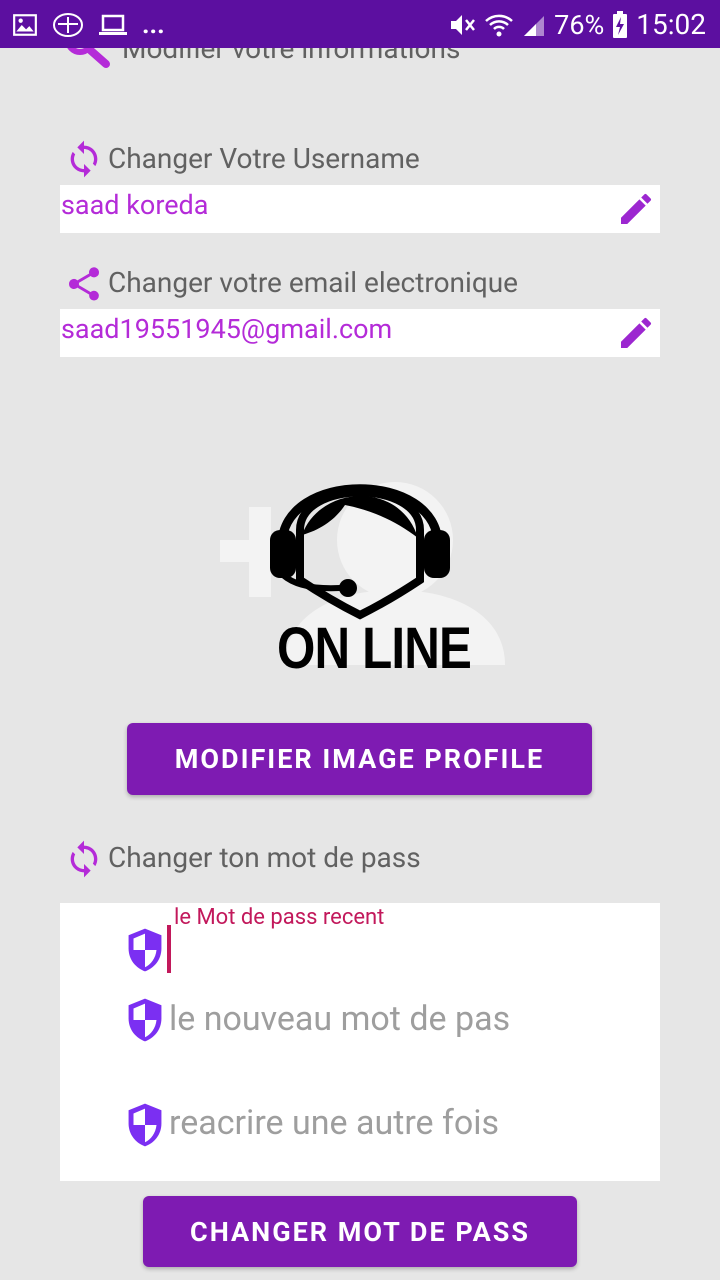  What do you see at coordinates (279, 917) in the screenshot?
I see `current-password-label: le Mot de pass recent` at bounding box center [279, 917].